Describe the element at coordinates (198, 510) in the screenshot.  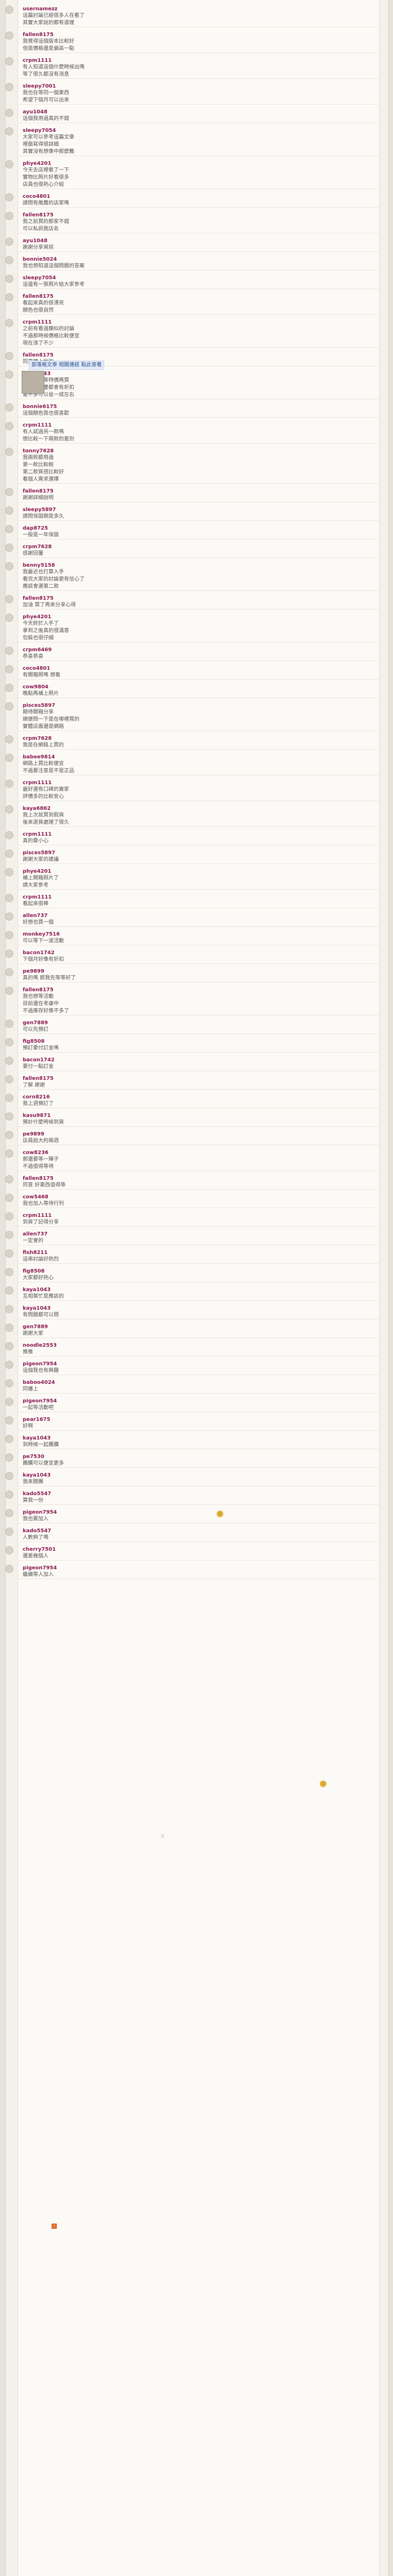
I see `comment-username: sleepy5897` at that location.